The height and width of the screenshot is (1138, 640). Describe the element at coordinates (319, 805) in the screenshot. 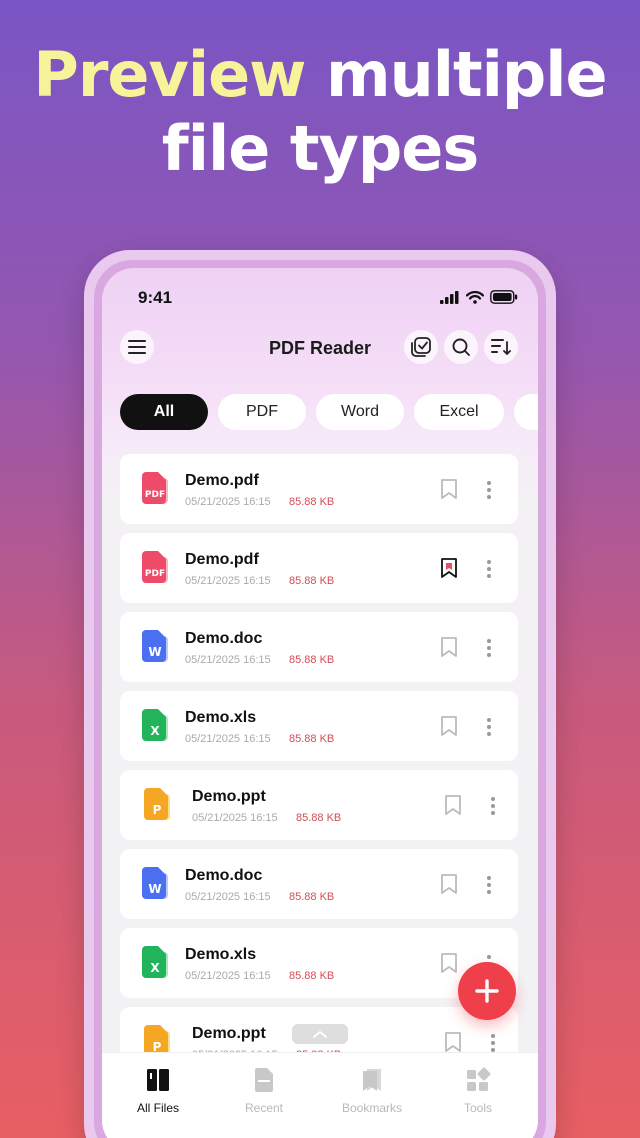

I see `file-row: P Demo.ppt 05/21/2025 16:15 85.88 KB` at that location.